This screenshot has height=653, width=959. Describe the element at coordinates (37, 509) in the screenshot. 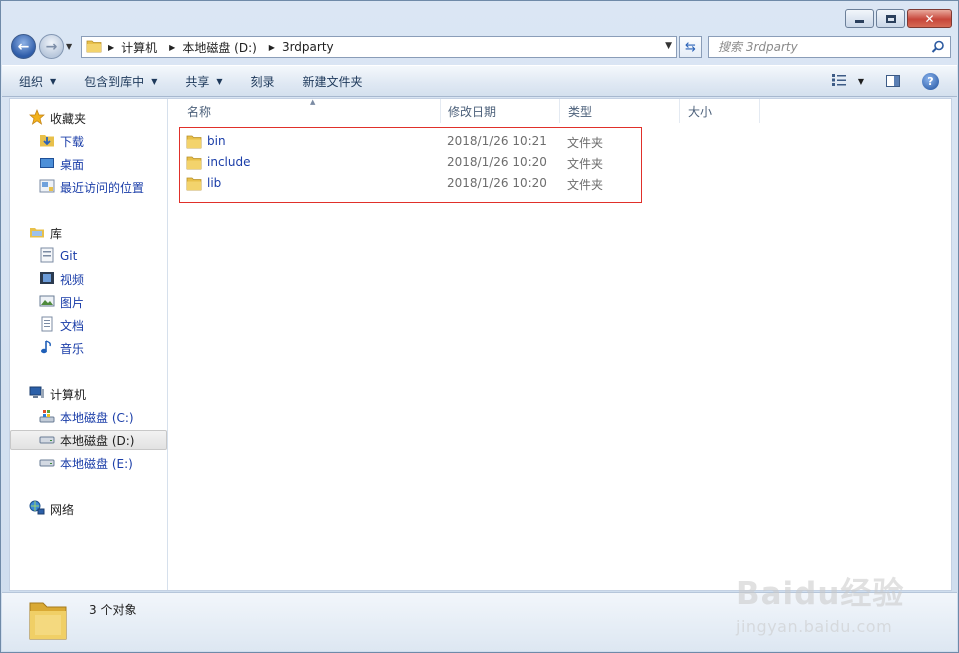

I see `network-icon` at that location.